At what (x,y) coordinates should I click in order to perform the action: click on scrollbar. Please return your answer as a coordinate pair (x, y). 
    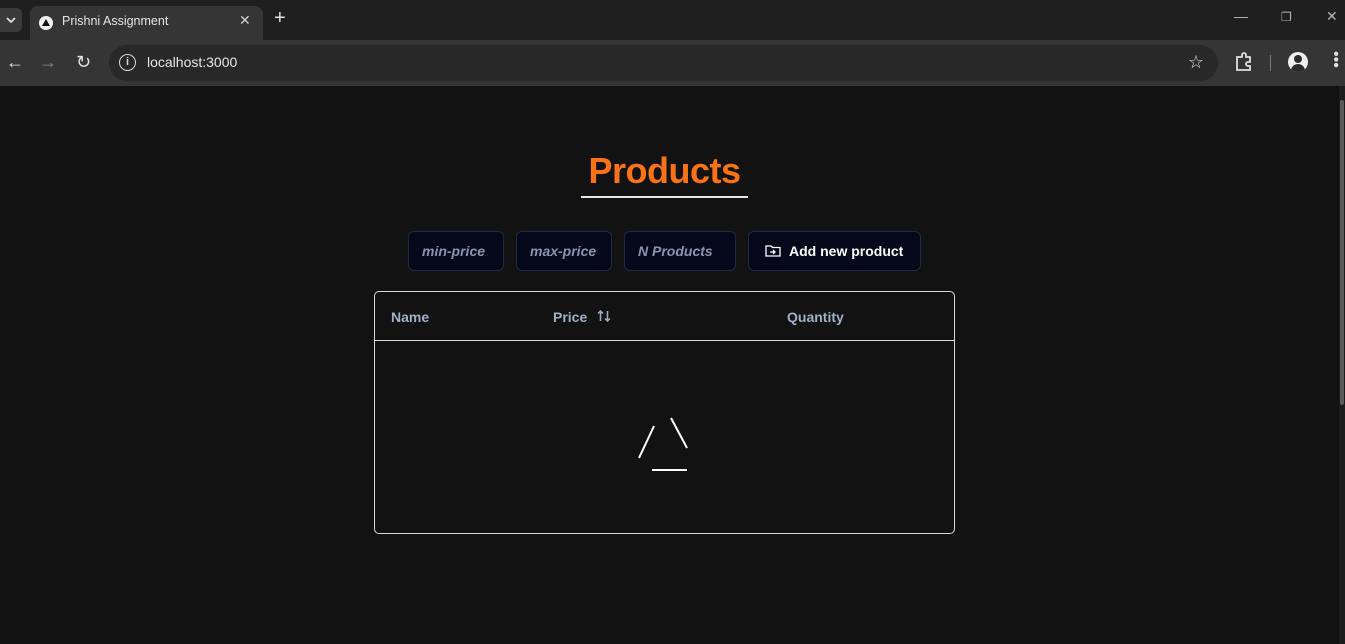
    Looking at the image, I should click on (1342, 365).